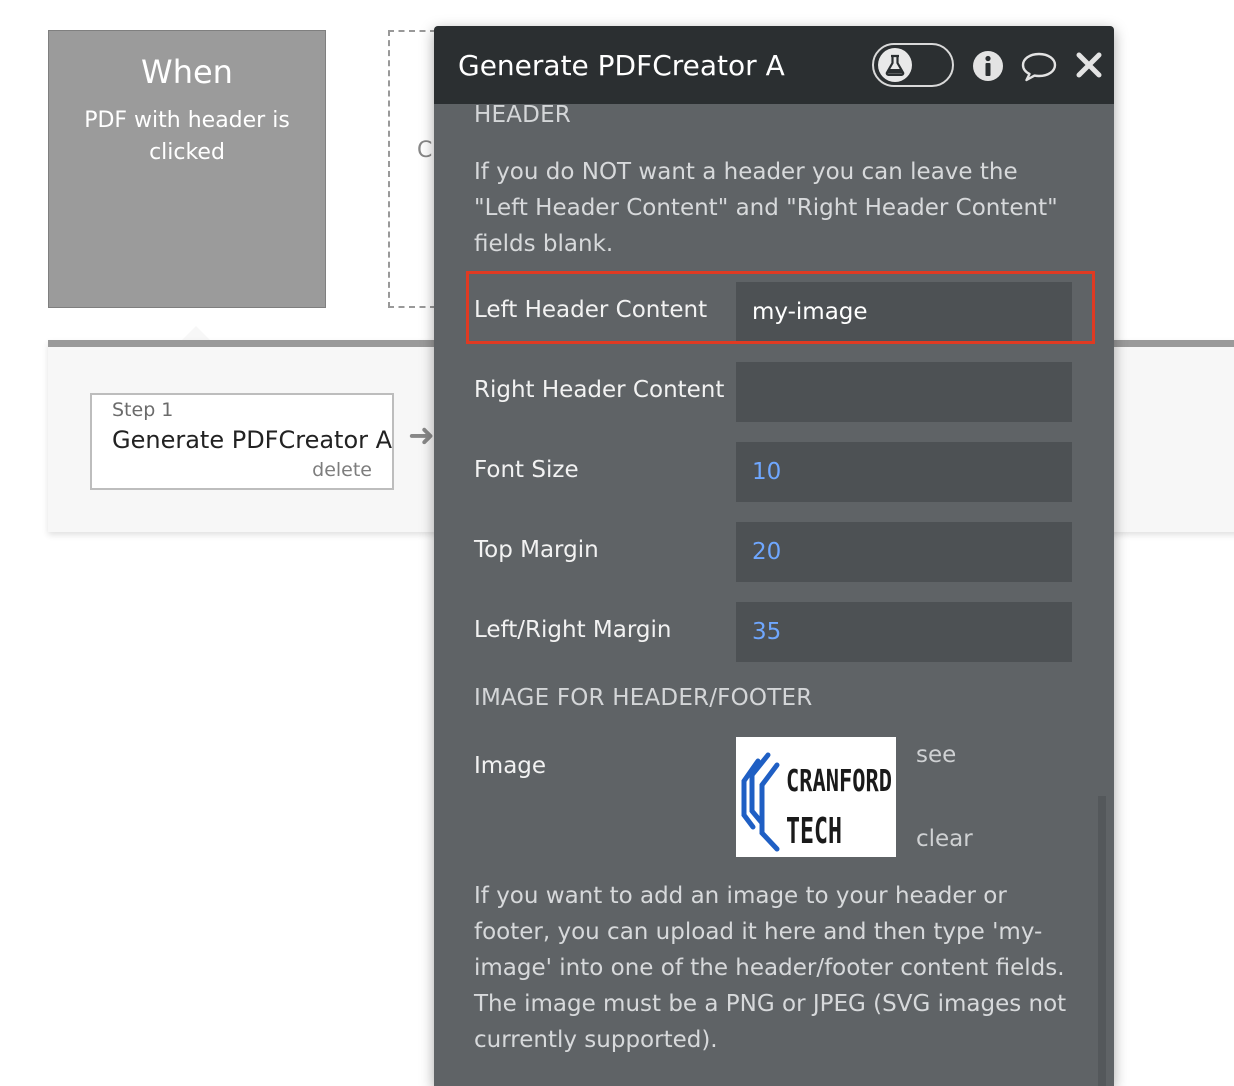 Image resolution: width=1234 pixels, height=1086 pixels. What do you see at coordinates (510, 766) in the screenshot?
I see `image-field-label: Image` at bounding box center [510, 766].